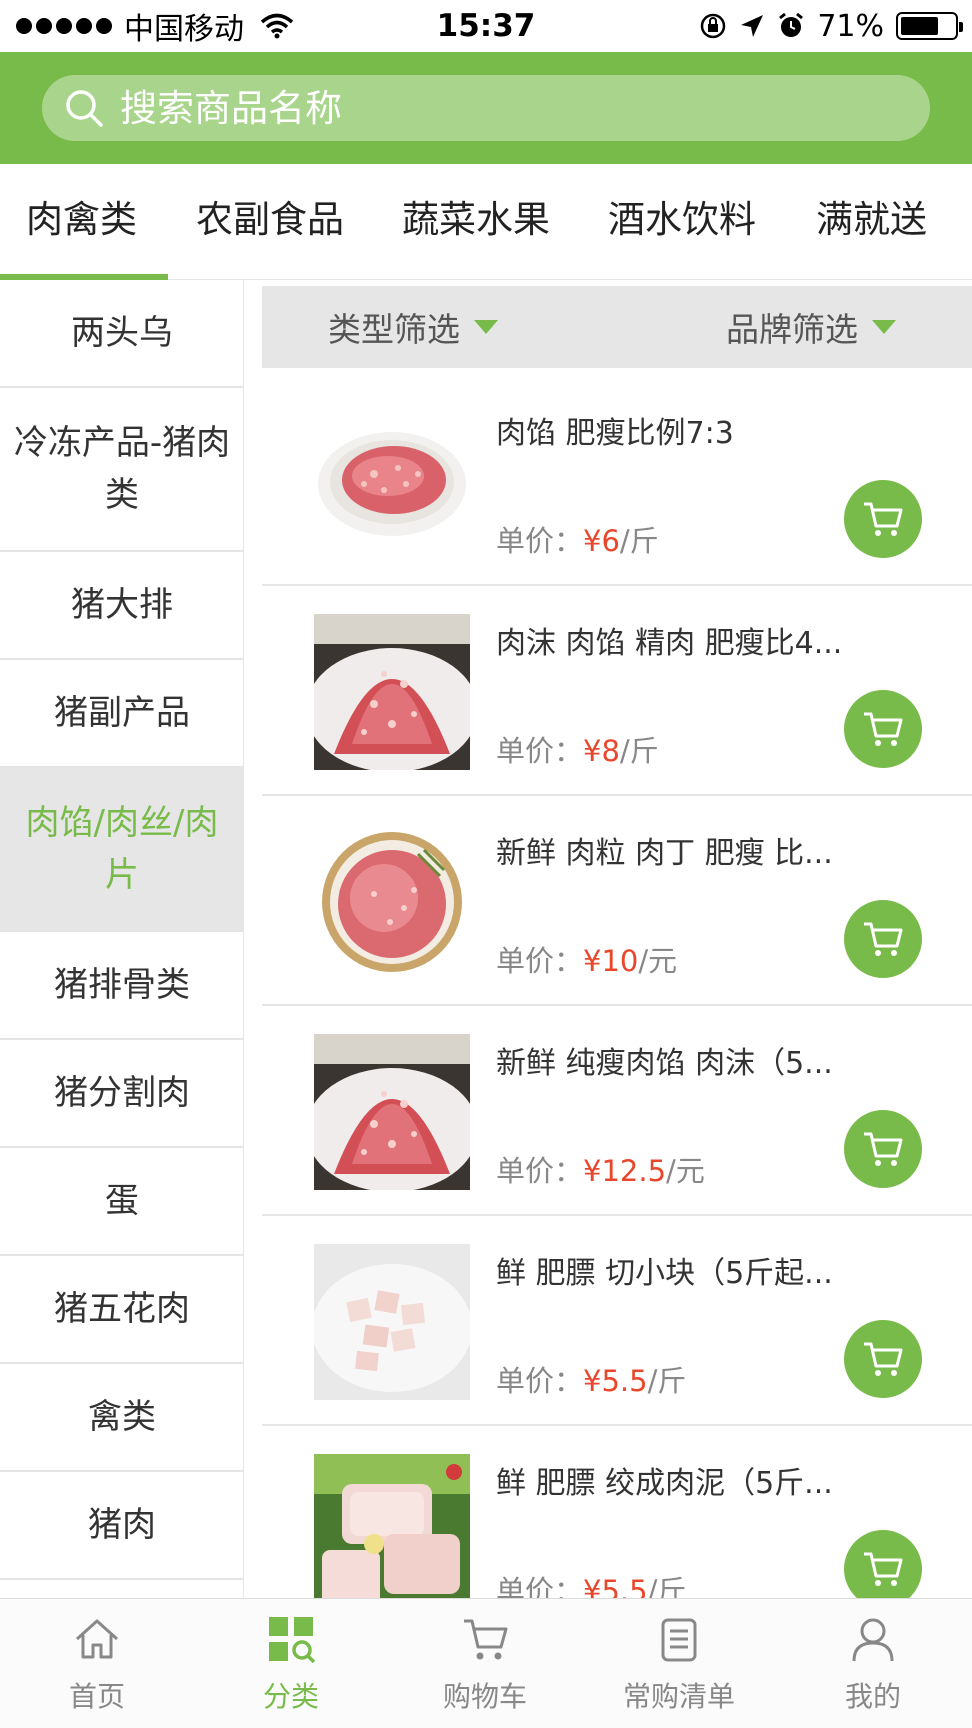 The height and width of the screenshot is (1728, 972). I want to click on category-icon, so click(292, 1640).